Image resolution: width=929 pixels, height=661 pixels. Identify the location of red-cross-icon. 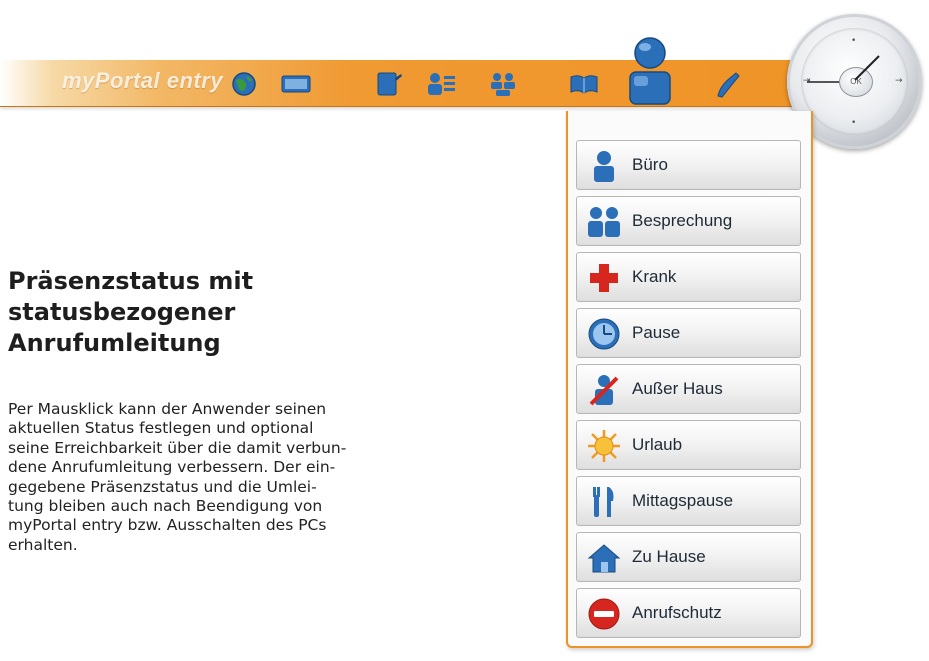
(604, 278).